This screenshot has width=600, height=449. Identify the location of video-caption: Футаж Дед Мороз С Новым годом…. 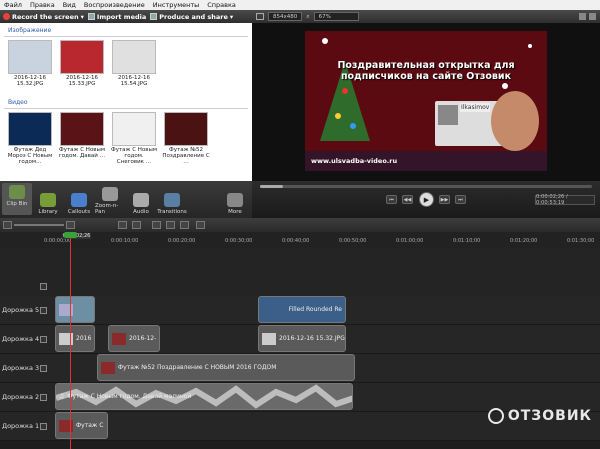
(30, 156).